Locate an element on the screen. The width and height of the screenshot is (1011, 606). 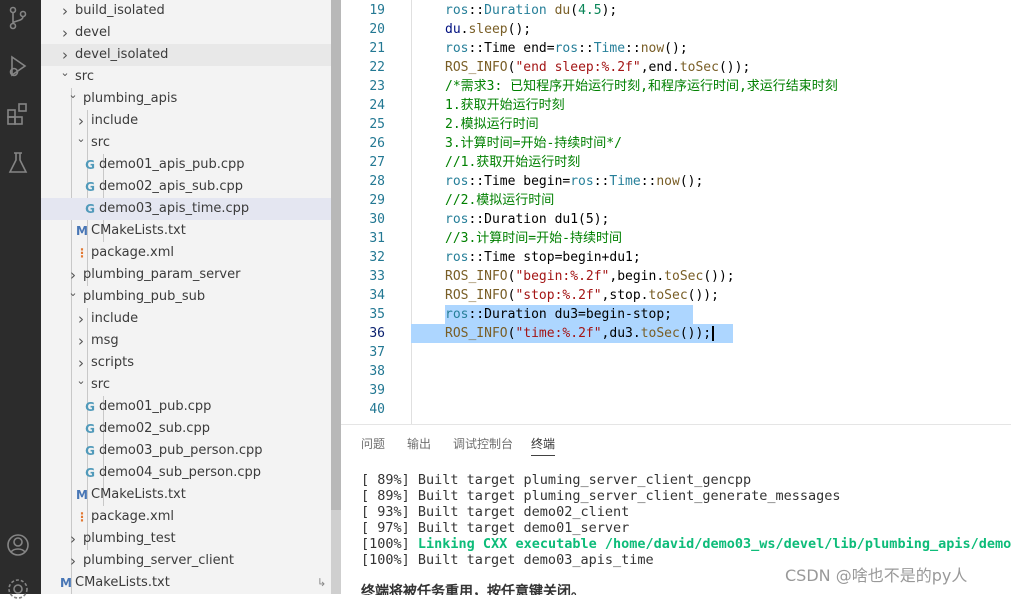
code-text: /*需求3: 已知程序开始运行时刻,和程序运行时间,求运行结束时刻 is located at coordinates (641, 86).